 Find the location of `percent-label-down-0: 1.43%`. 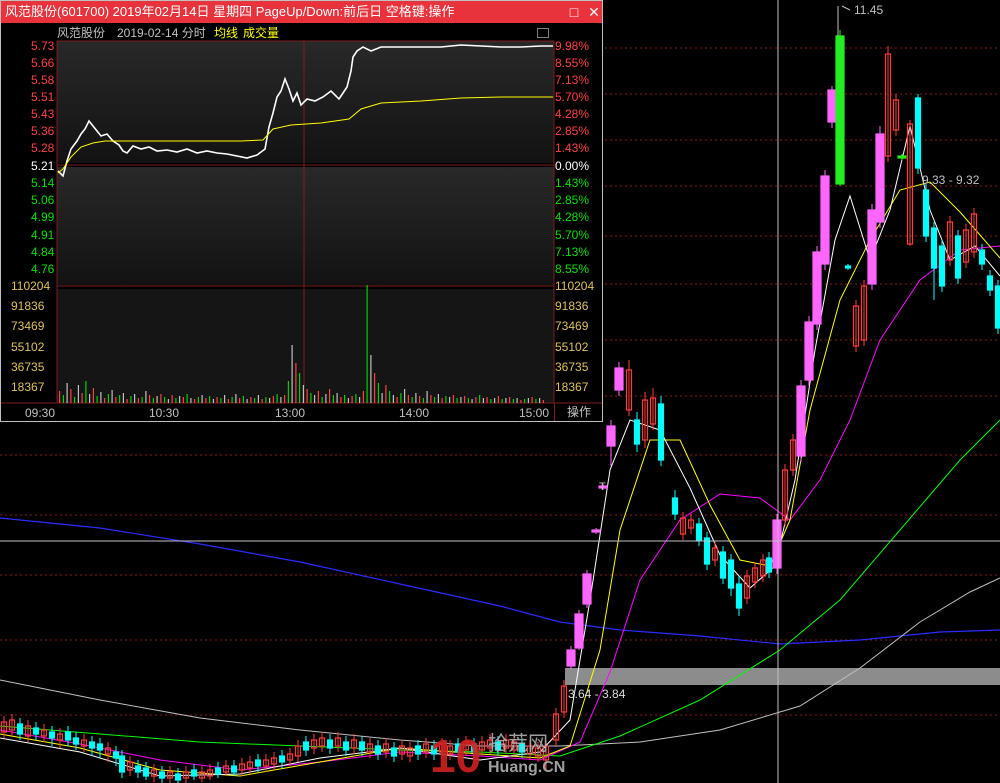

percent-label-down-0: 1.43% is located at coordinates (572, 183).